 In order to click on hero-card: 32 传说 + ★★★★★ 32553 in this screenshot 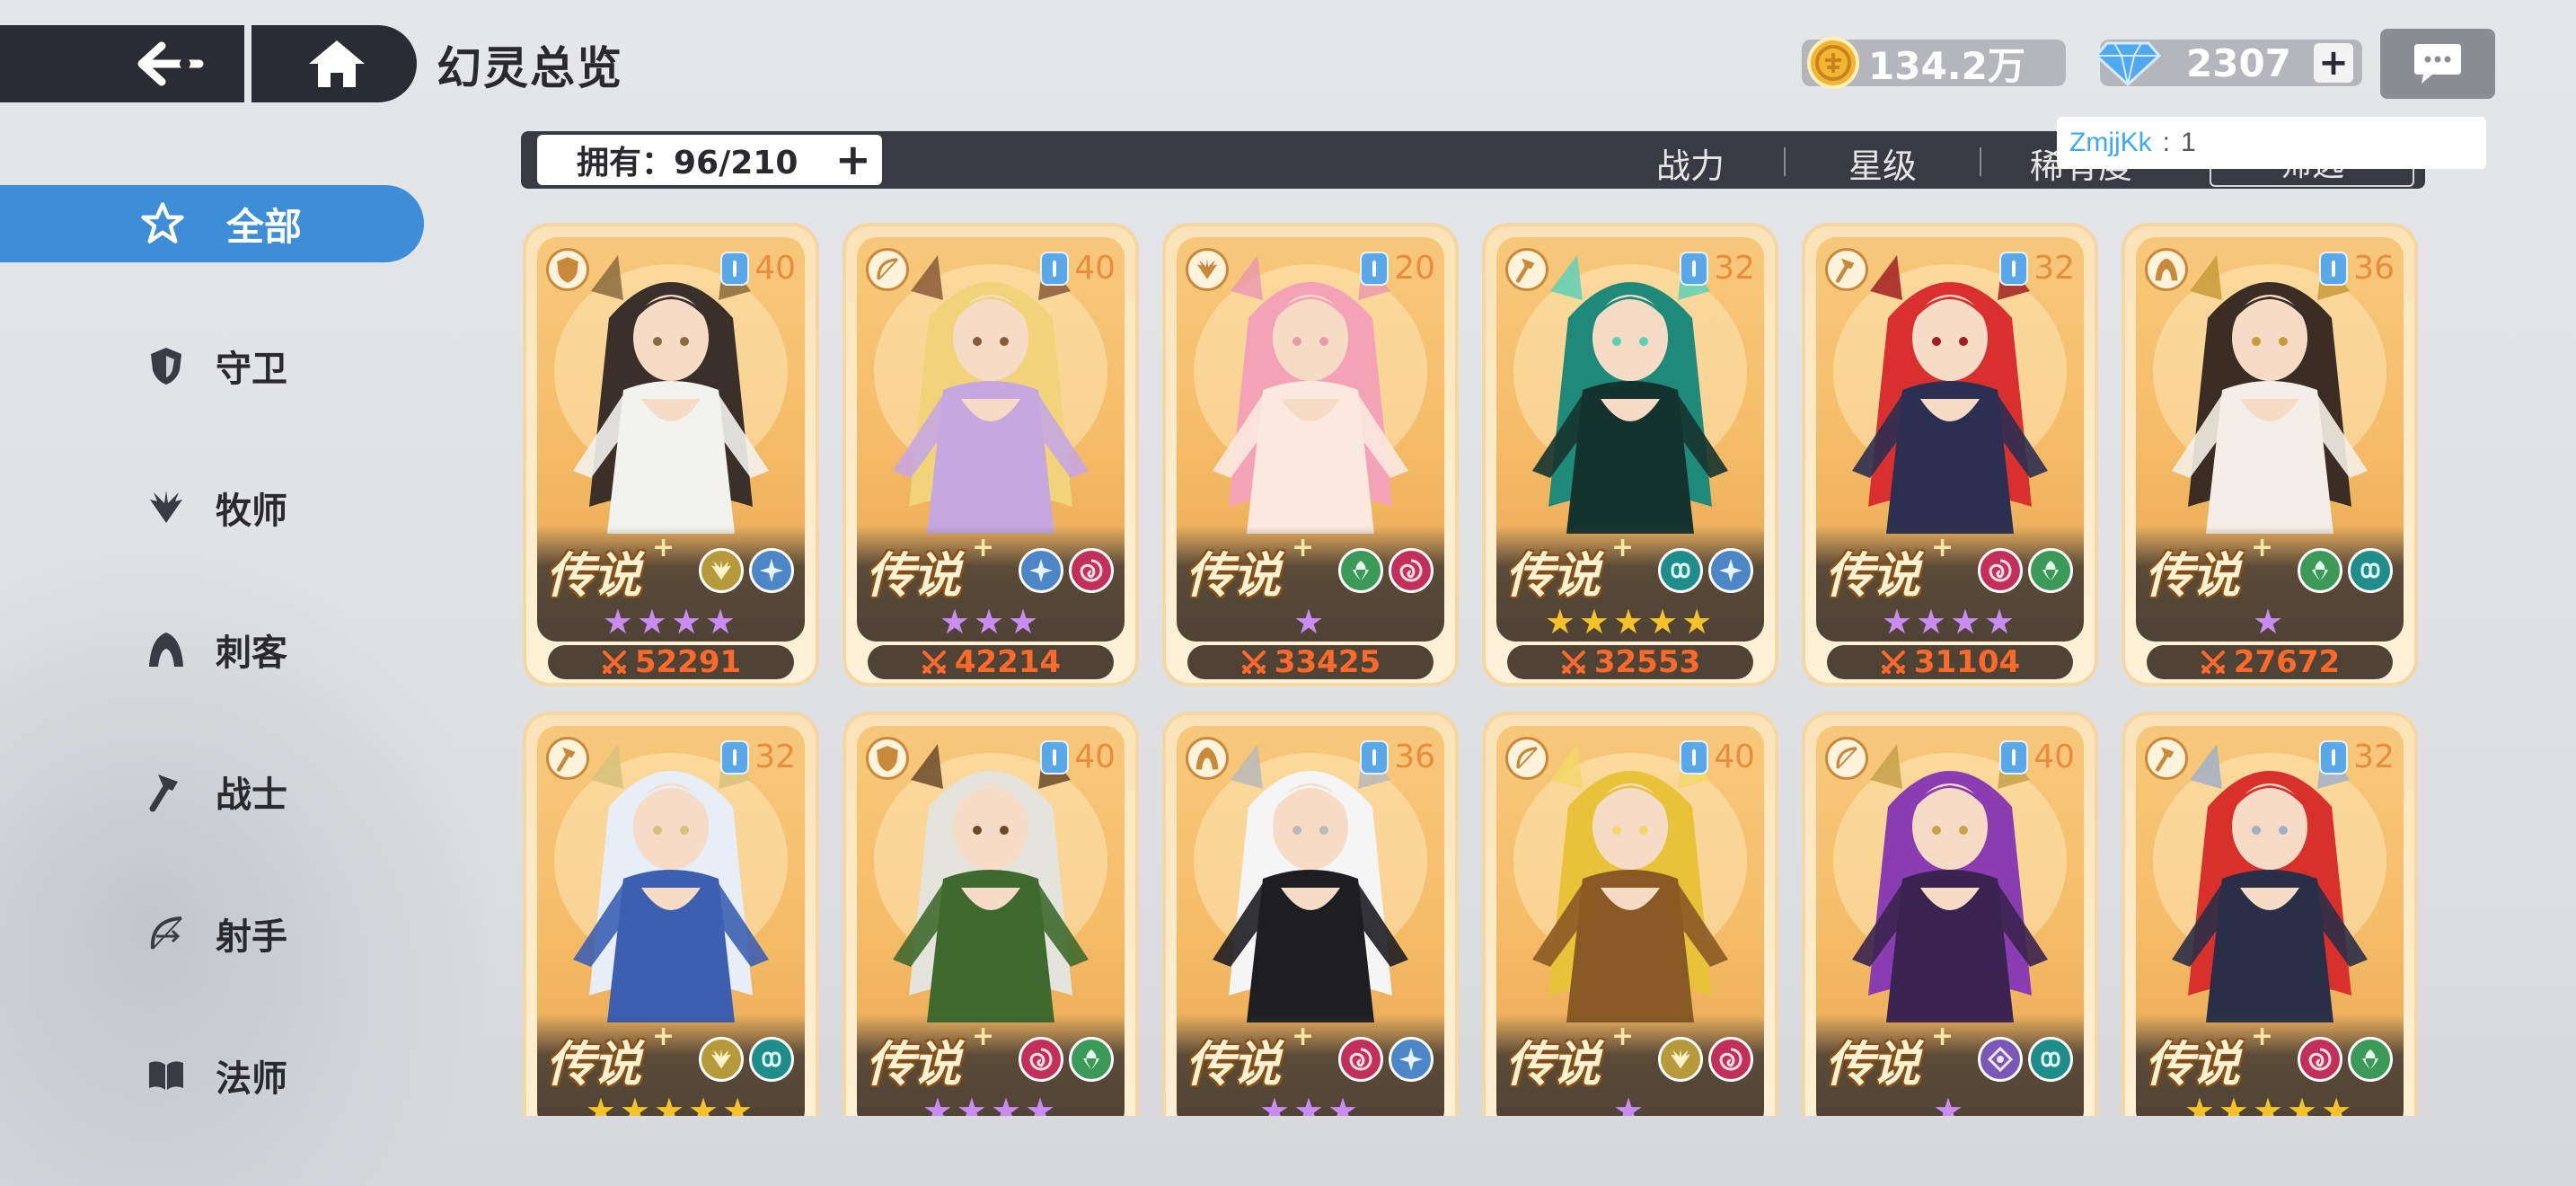, I will do `click(1630, 454)`.